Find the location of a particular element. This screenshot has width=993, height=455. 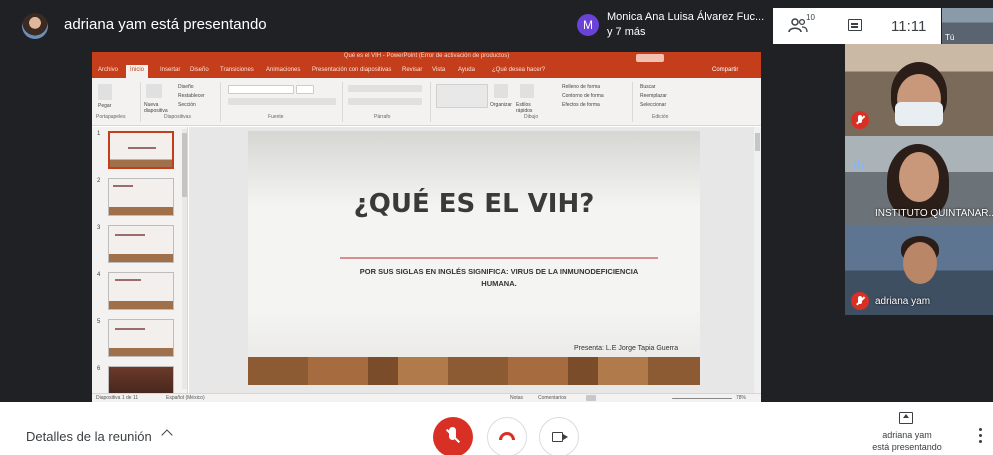

participant-tile: adriana yam is located at coordinates (919, 270).